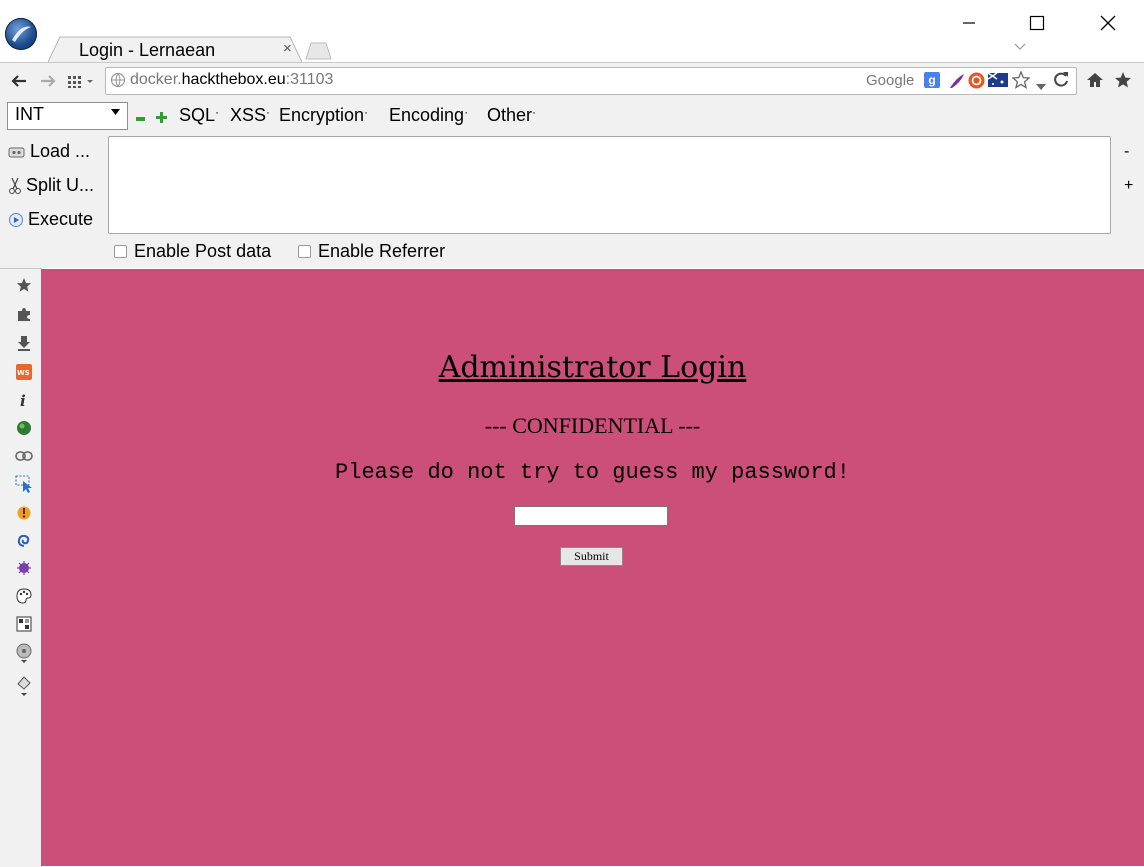 The image size is (1144, 867). What do you see at coordinates (115, 112) in the screenshot?
I see `select-arrow-icon` at bounding box center [115, 112].